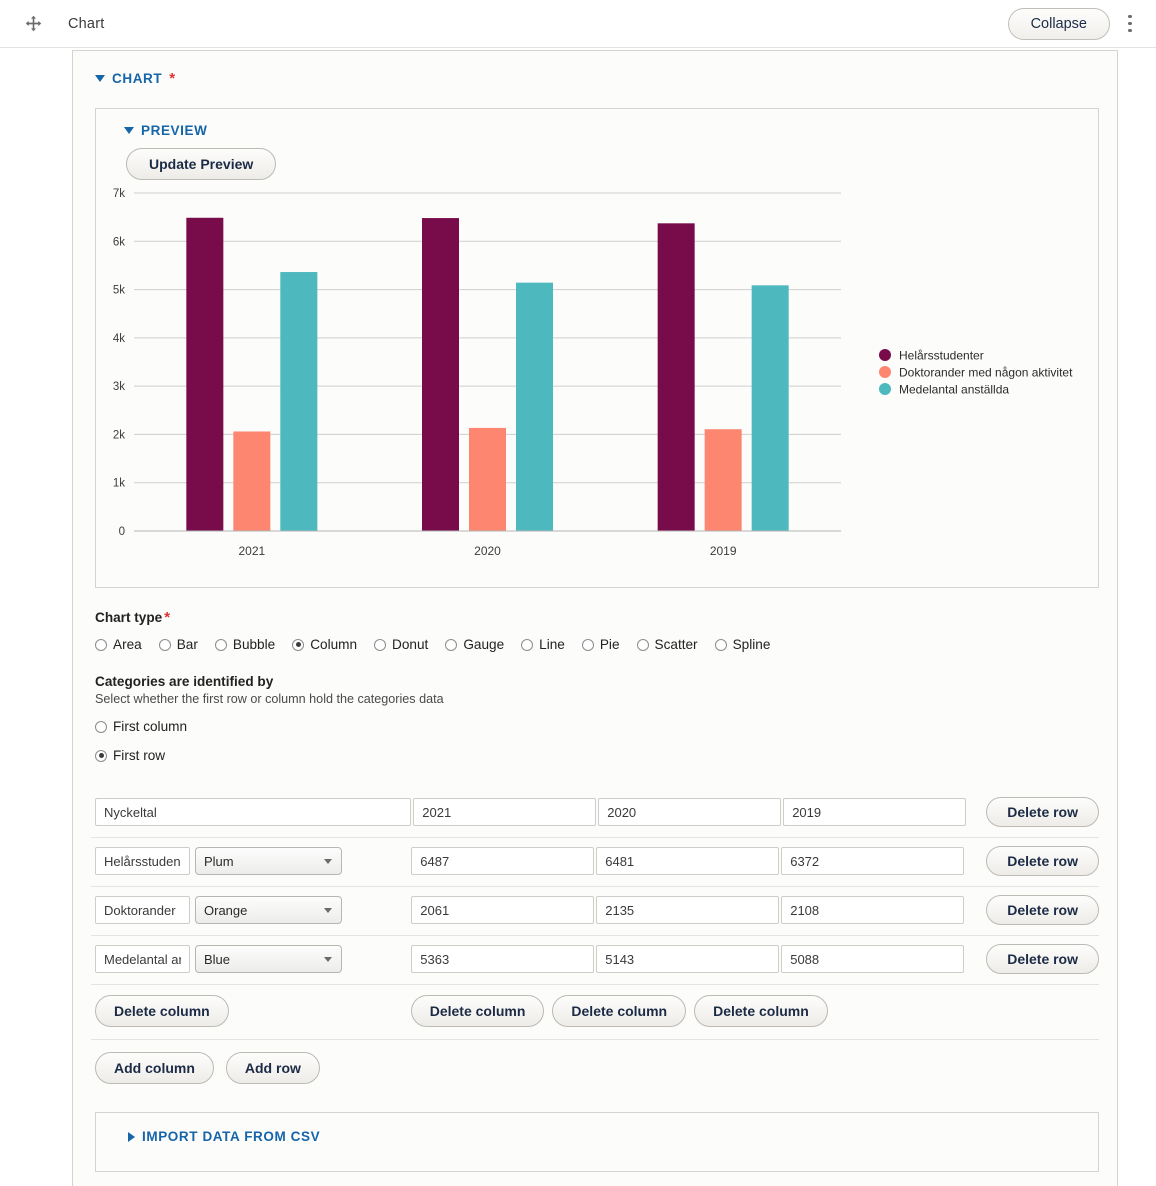  Describe the element at coordinates (184, 681) in the screenshot. I see `categories-label-text: Categories are identified by` at that location.